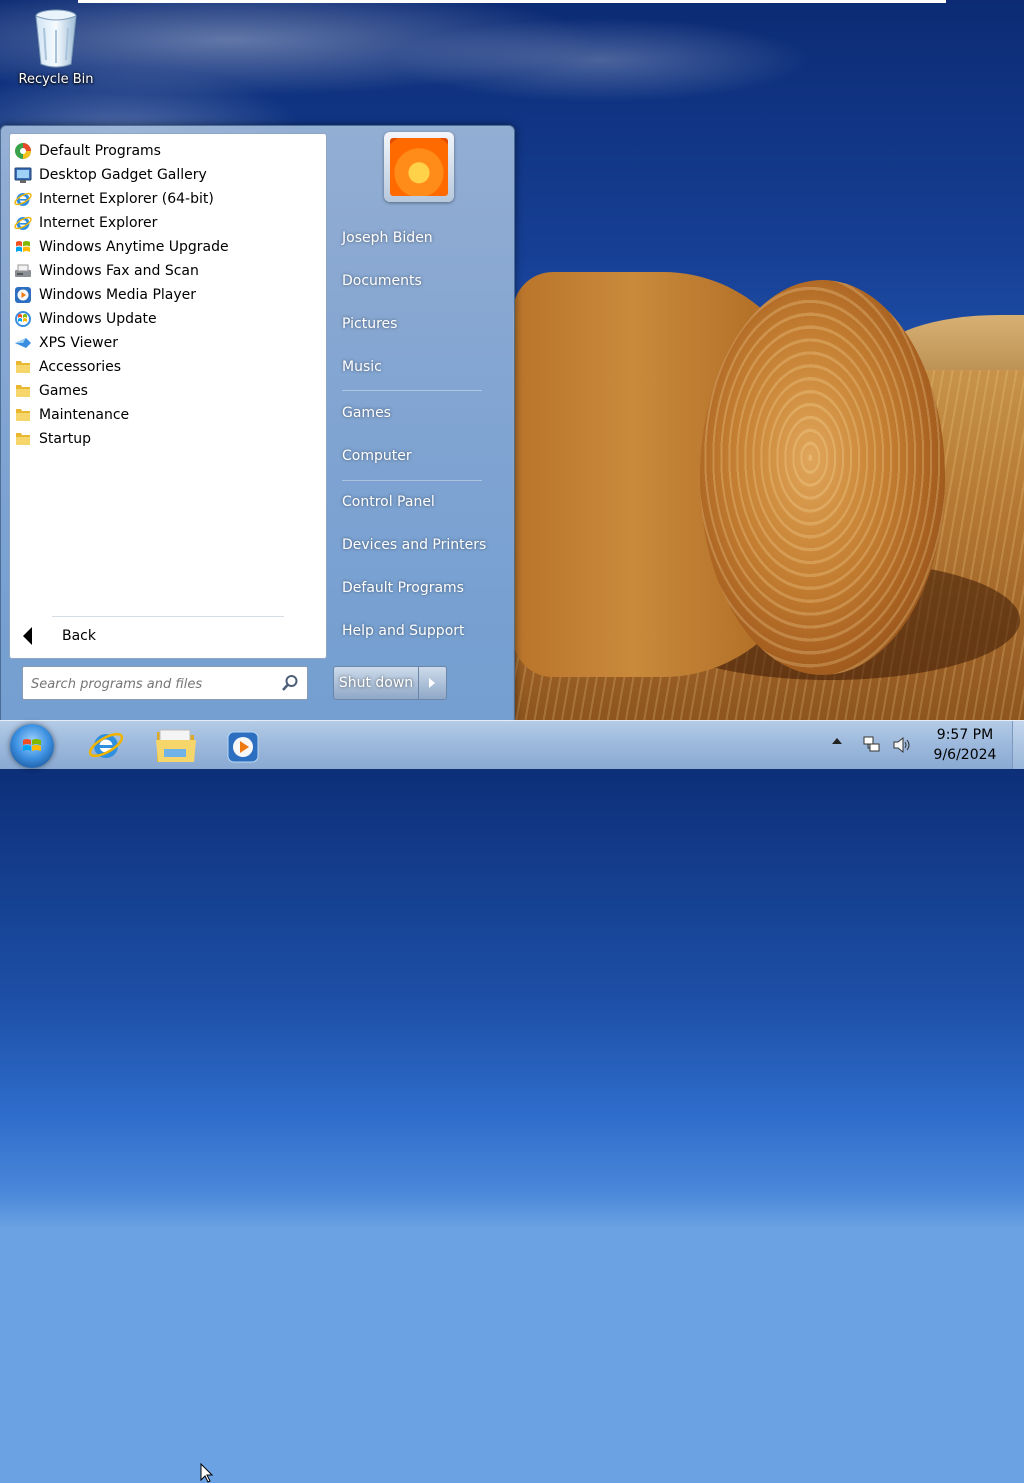  What do you see at coordinates (27, 636) in the screenshot?
I see `back-arrow-icon` at bounding box center [27, 636].